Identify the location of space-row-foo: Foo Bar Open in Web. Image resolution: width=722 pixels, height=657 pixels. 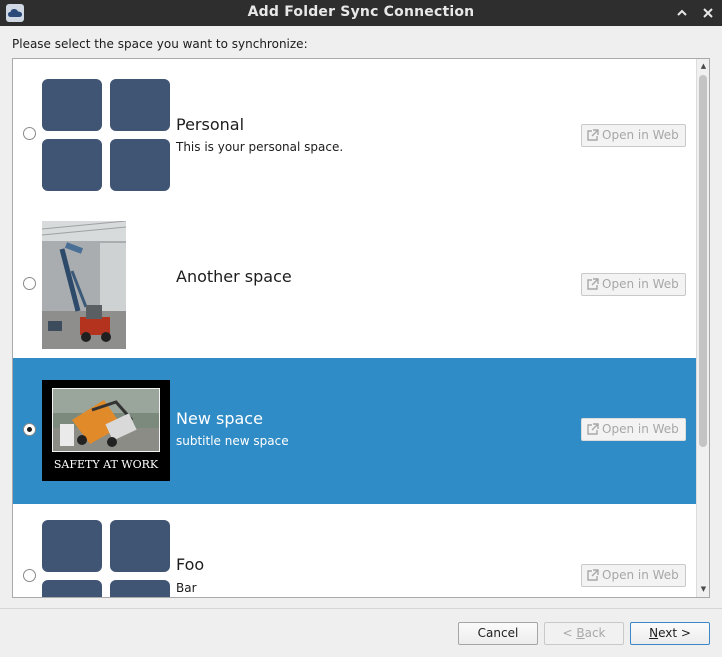
(354, 550).